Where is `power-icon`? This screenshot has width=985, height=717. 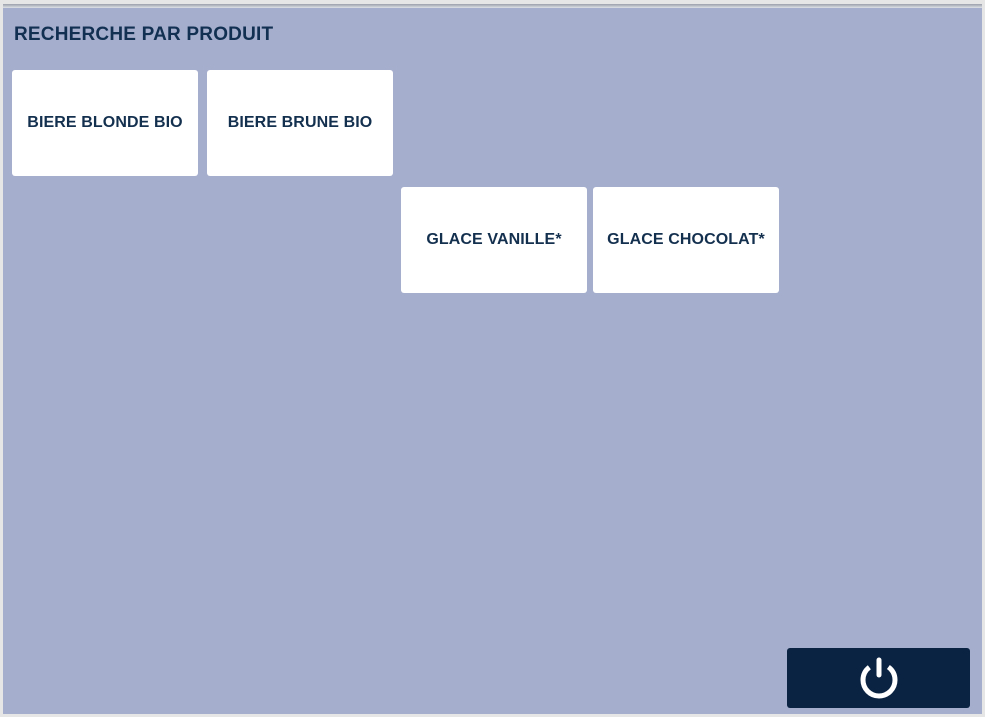 power-icon is located at coordinates (879, 678).